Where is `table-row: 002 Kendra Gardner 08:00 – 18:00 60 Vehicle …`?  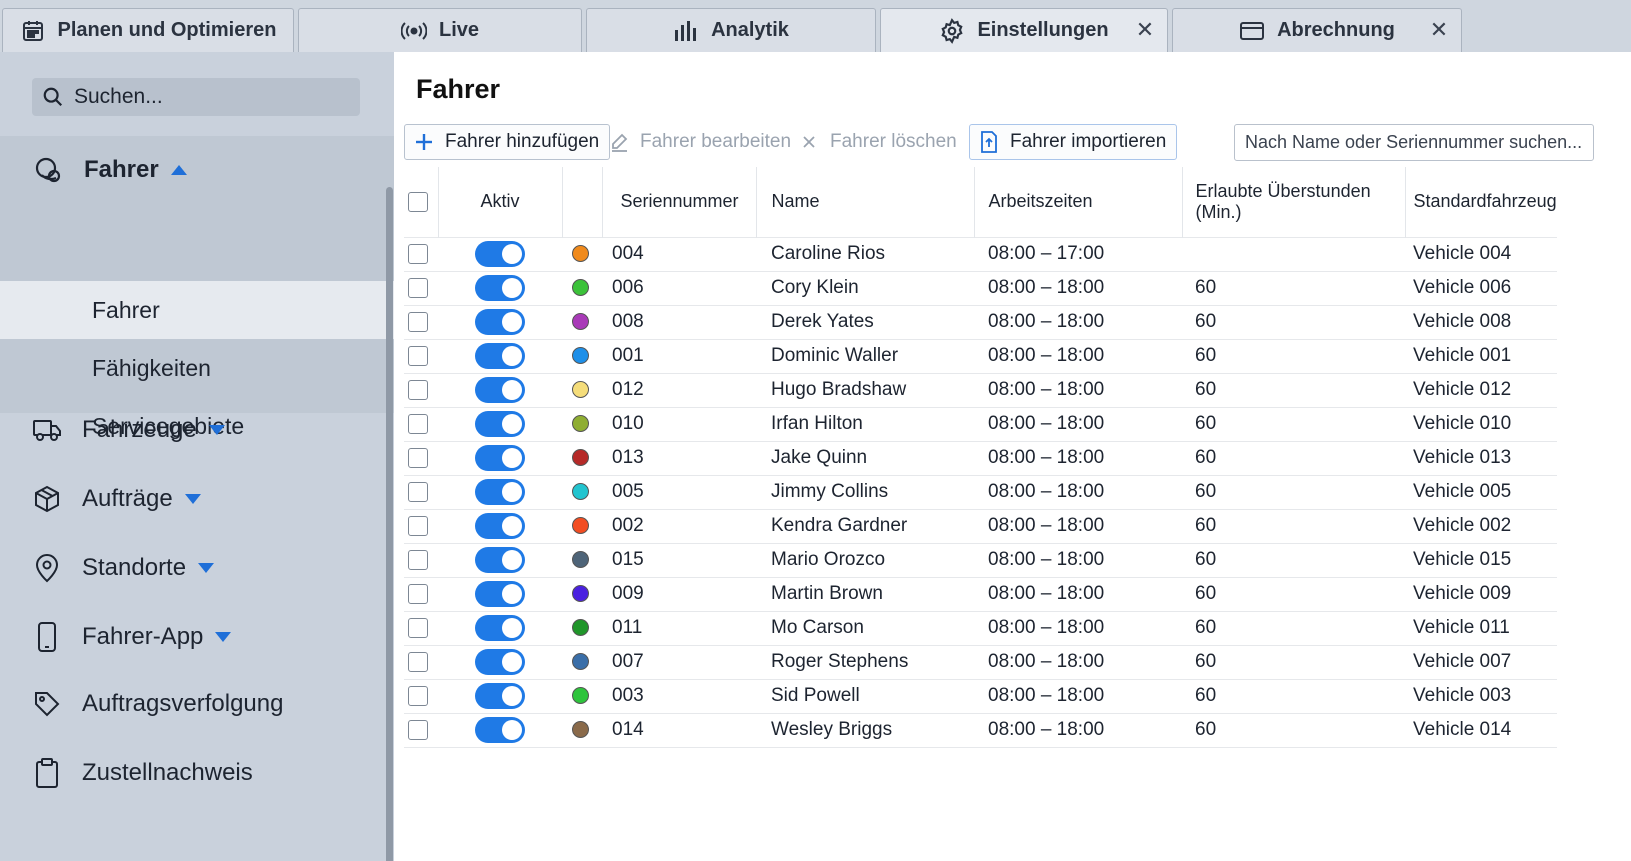
table-row: 002 Kendra Gardner 08:00 – 18:00 60 Vehicle … is located at coordinates (980, 526).